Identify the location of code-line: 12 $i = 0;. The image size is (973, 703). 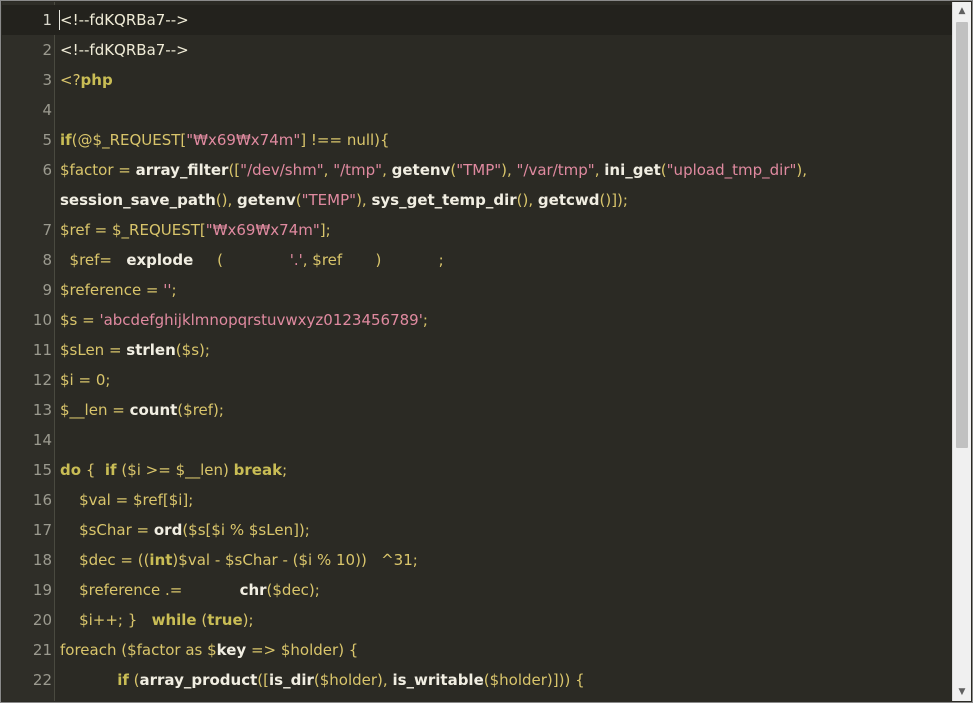
(477, 380).